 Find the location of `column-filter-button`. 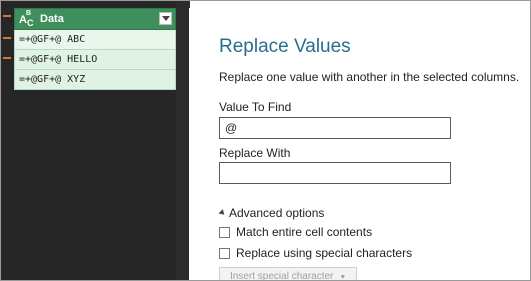

column-filter-button is located at coordinates (165, 18).